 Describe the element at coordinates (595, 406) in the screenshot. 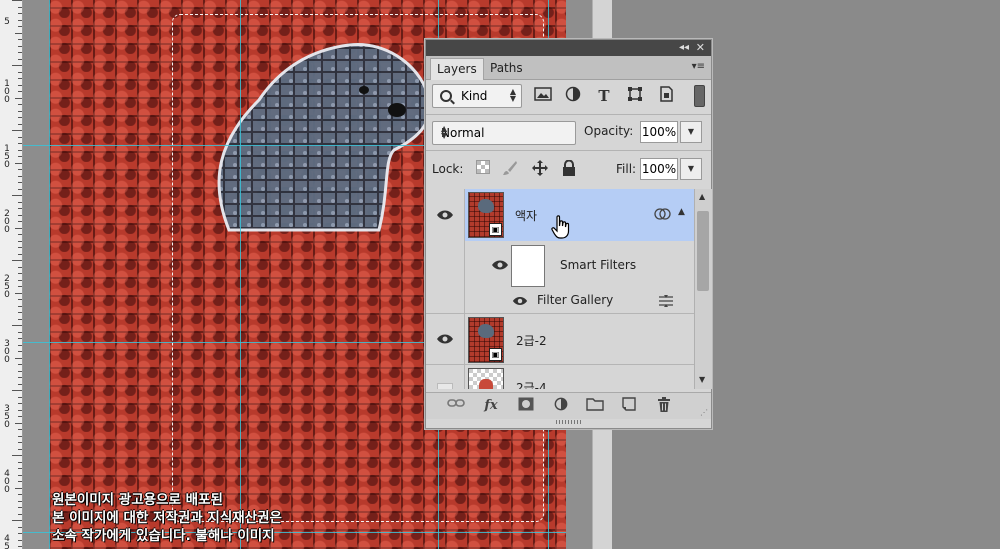

I see `new-group-icon` at that location.